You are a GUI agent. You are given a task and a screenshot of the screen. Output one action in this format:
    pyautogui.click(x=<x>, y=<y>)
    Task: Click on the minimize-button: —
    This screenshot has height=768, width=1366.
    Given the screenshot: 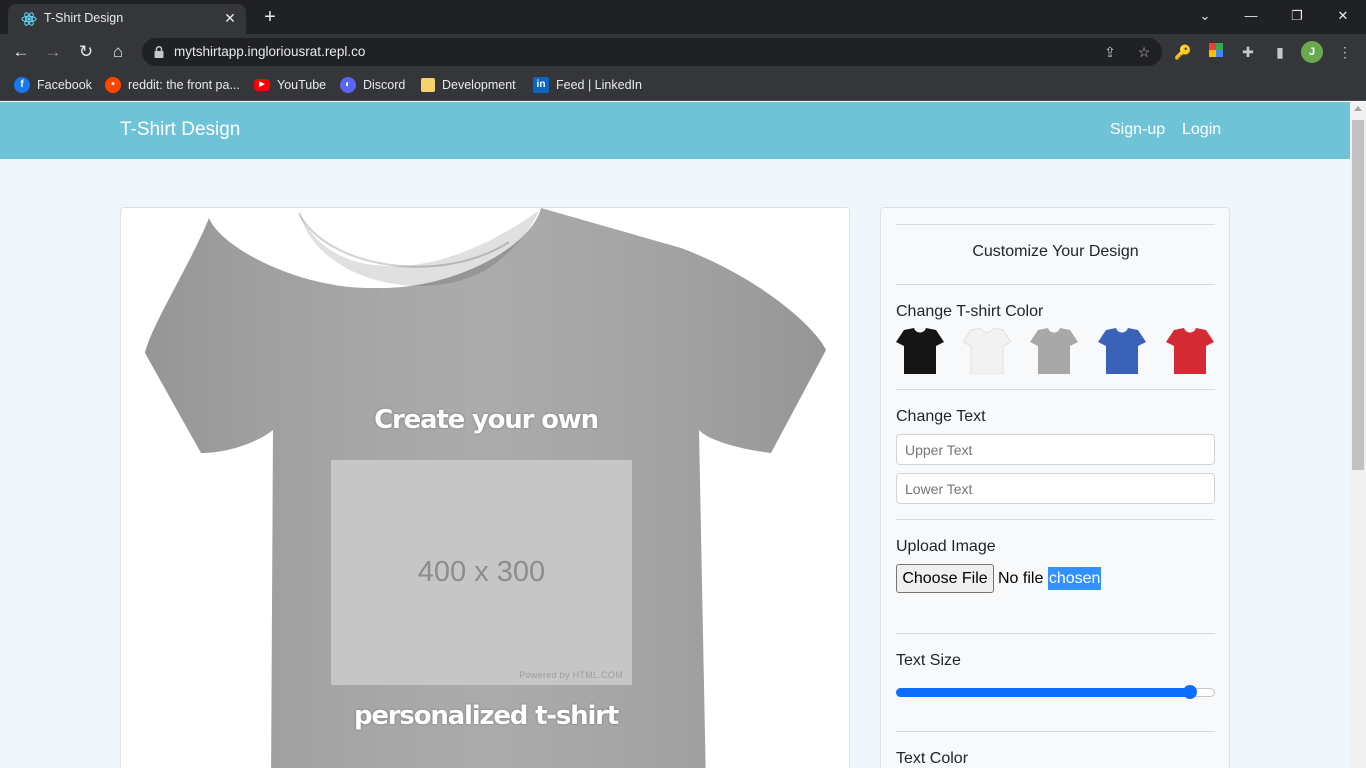 What is the action you would take?
    pyautogui.click(x=1251, y=16)
    